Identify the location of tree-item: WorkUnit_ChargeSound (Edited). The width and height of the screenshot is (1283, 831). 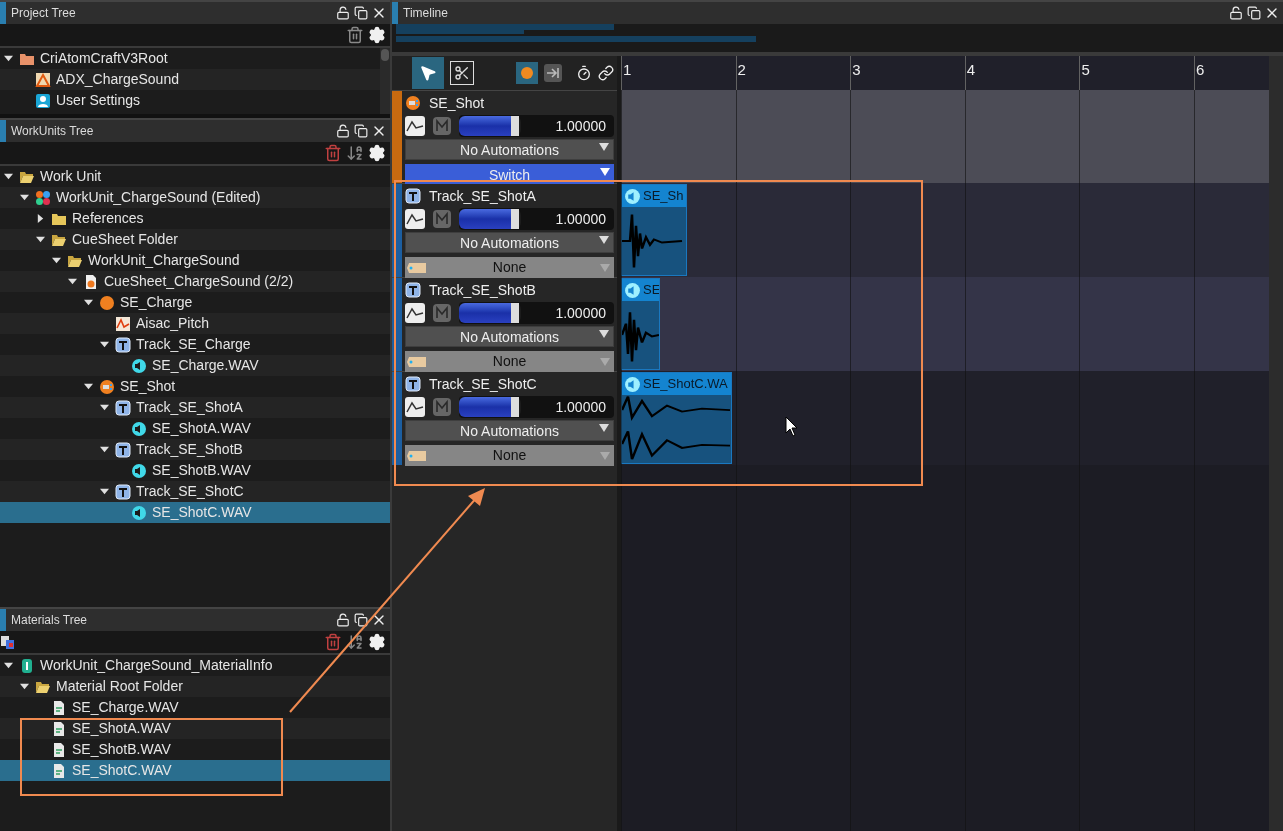
(195, 197).